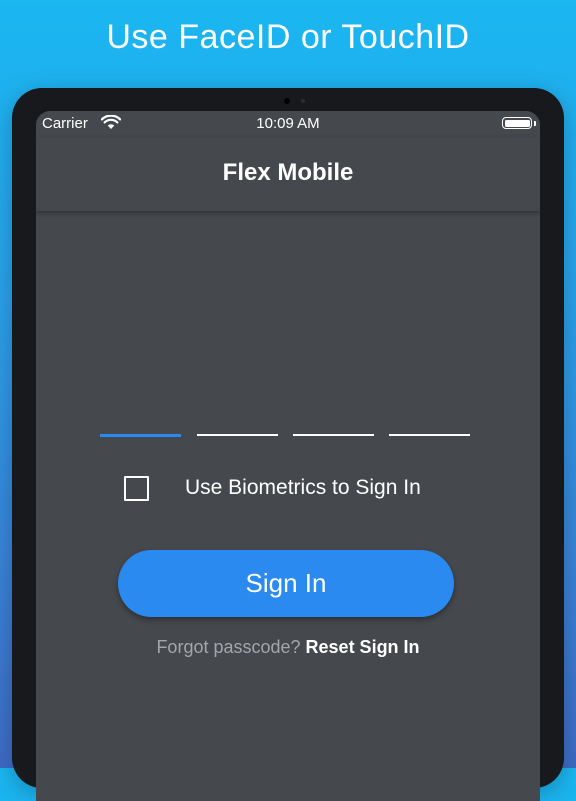  Describe the element at coordinates (286, 583) in the screenshot. I see `sign-in-button: Sign In` at that location.